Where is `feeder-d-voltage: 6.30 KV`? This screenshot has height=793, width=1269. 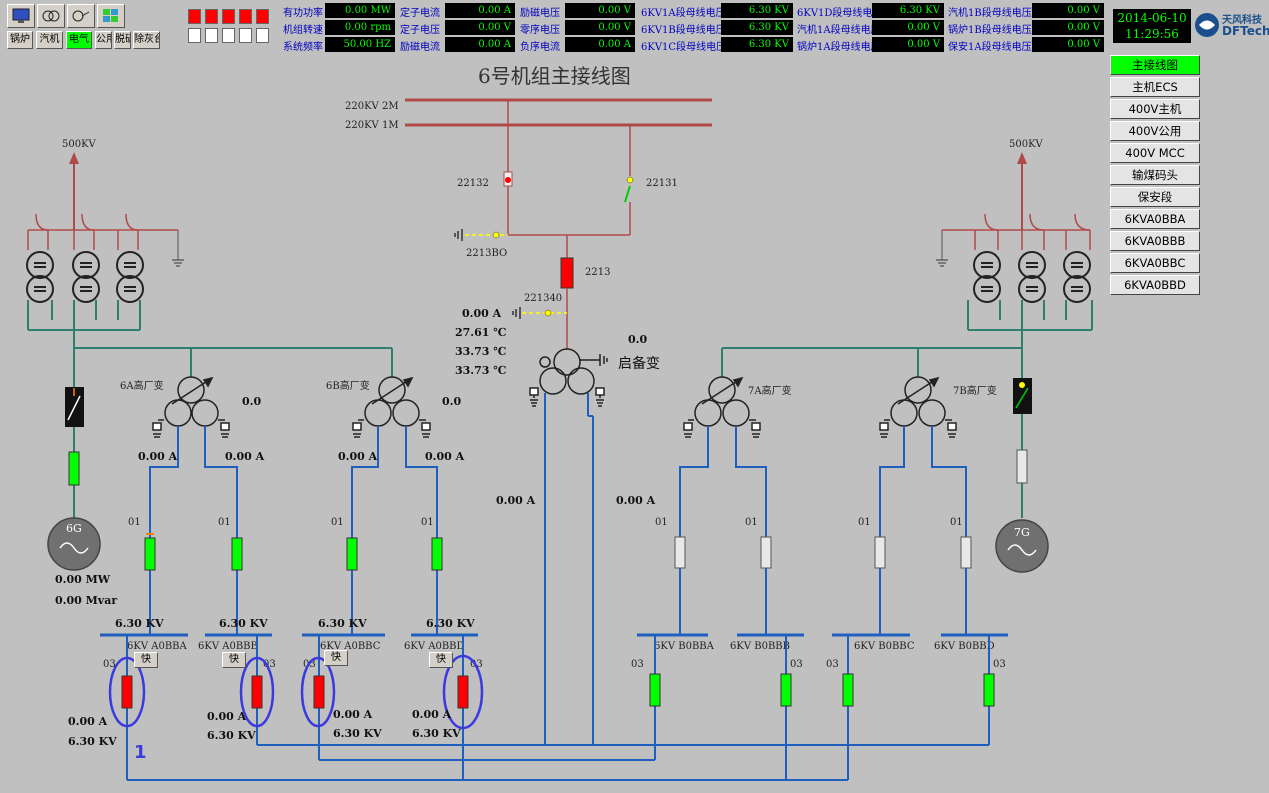
feeder-d-voltage: 6.30 KV is located at coordinates (436, 733).